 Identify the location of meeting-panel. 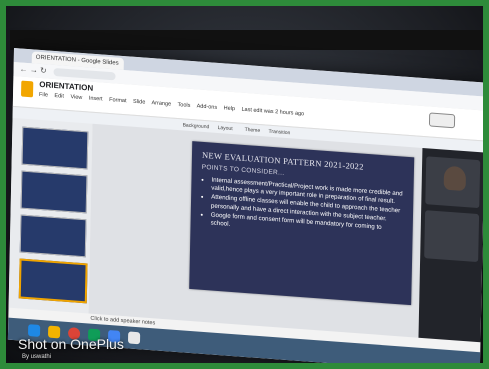
(451, 245).